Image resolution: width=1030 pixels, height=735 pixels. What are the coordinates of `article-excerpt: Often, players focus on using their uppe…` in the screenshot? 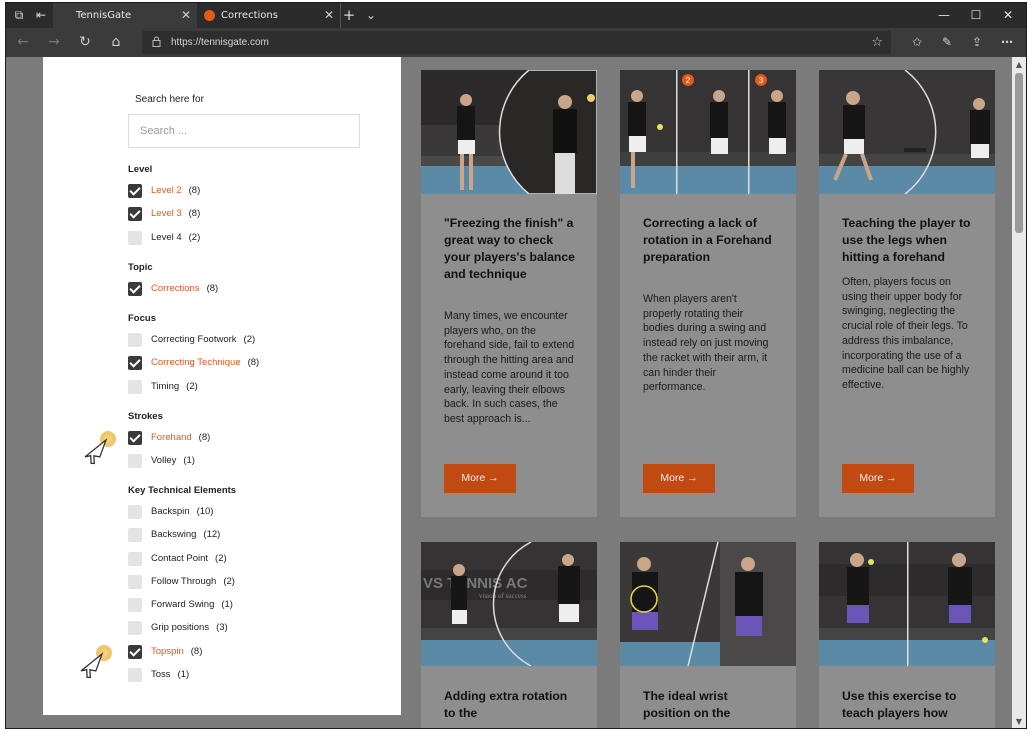 It's located at (906, 333).